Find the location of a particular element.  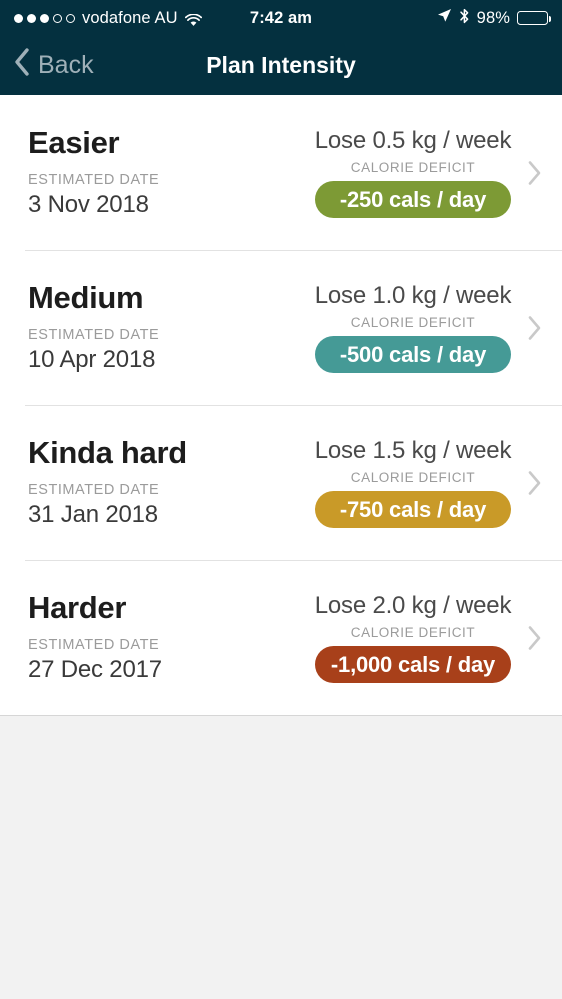

estimated-date-value: 3 Nov 2018 is located at coordinates (88, 205).